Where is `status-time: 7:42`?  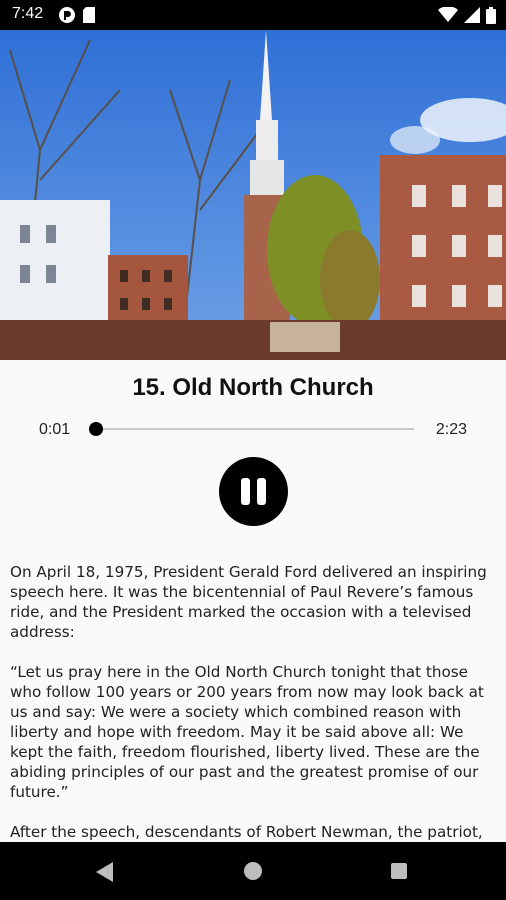
status-time: 7:42 is located at coordinates (28, 13).